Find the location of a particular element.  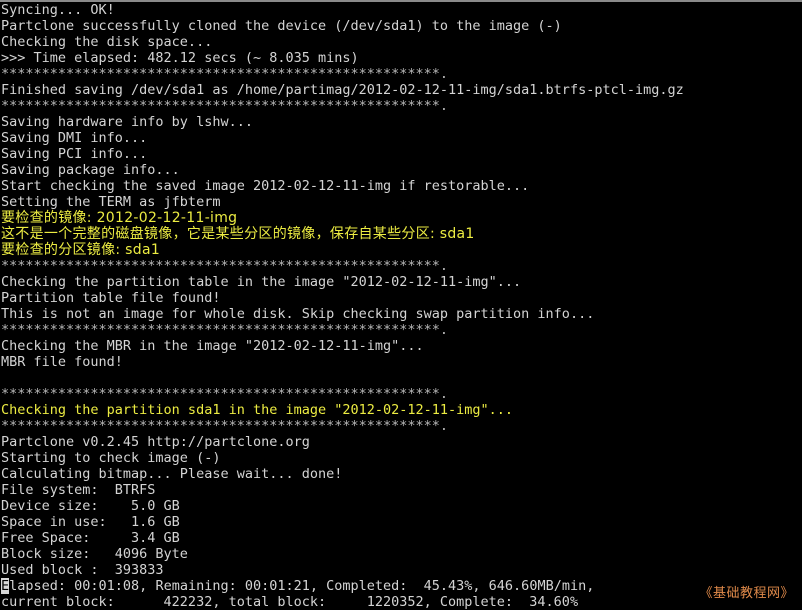

site-watermark: 《基础教程网》 is located at coordinates (746, 593).